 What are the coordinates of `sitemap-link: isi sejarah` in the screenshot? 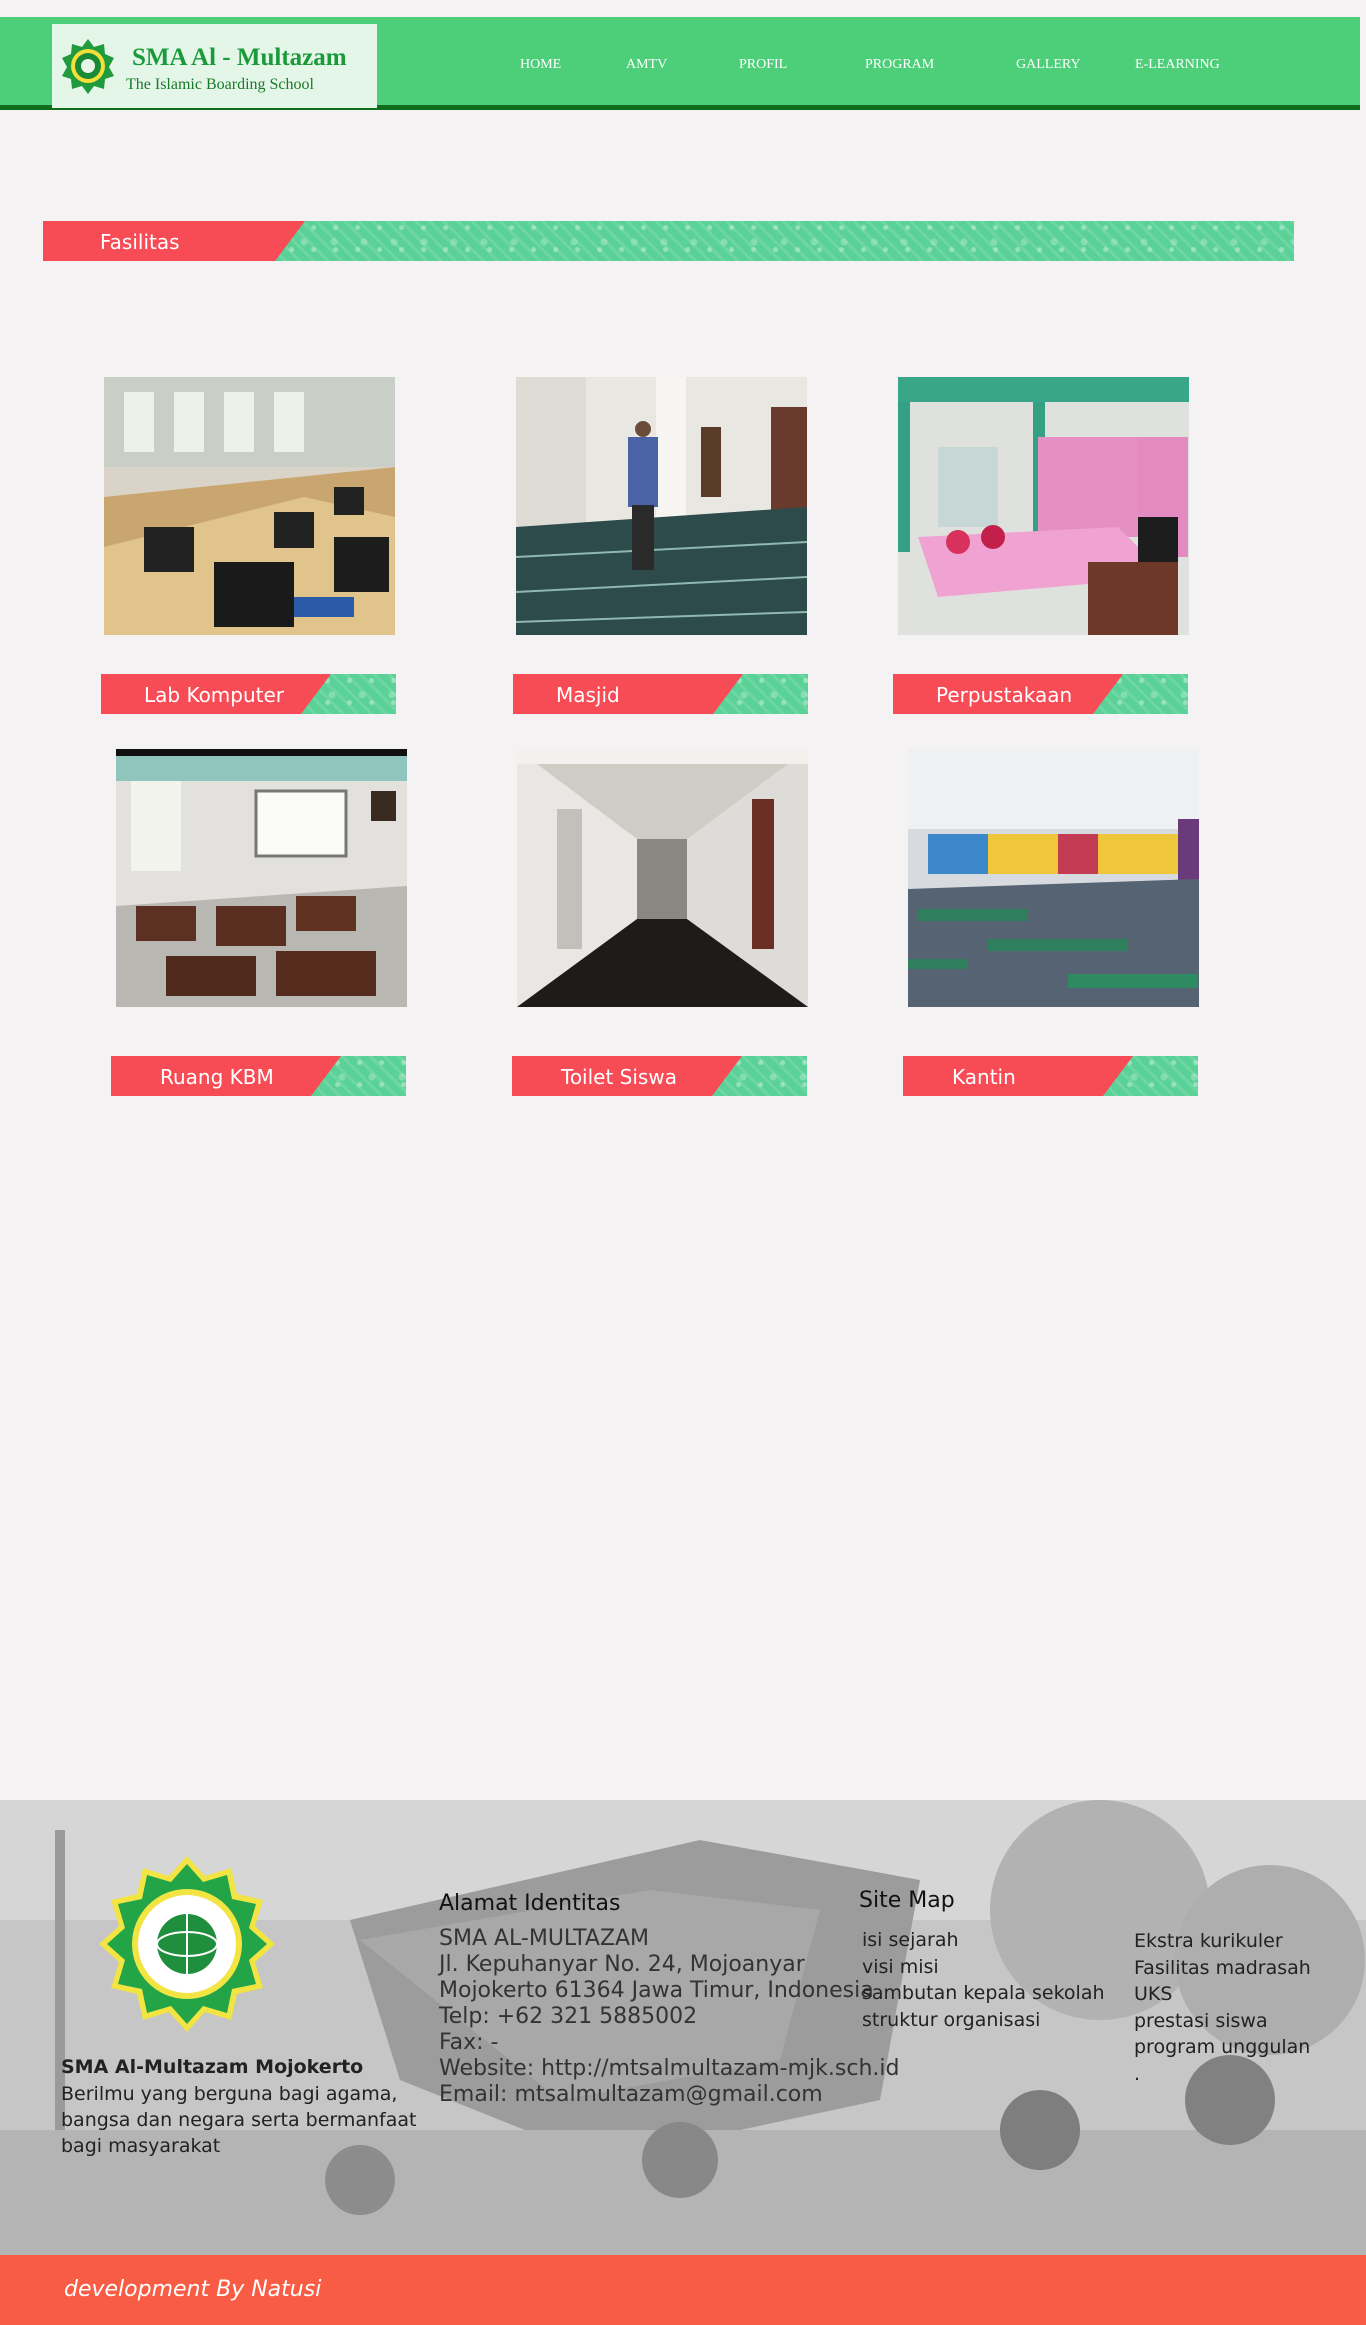 It's located at (983, 1940).